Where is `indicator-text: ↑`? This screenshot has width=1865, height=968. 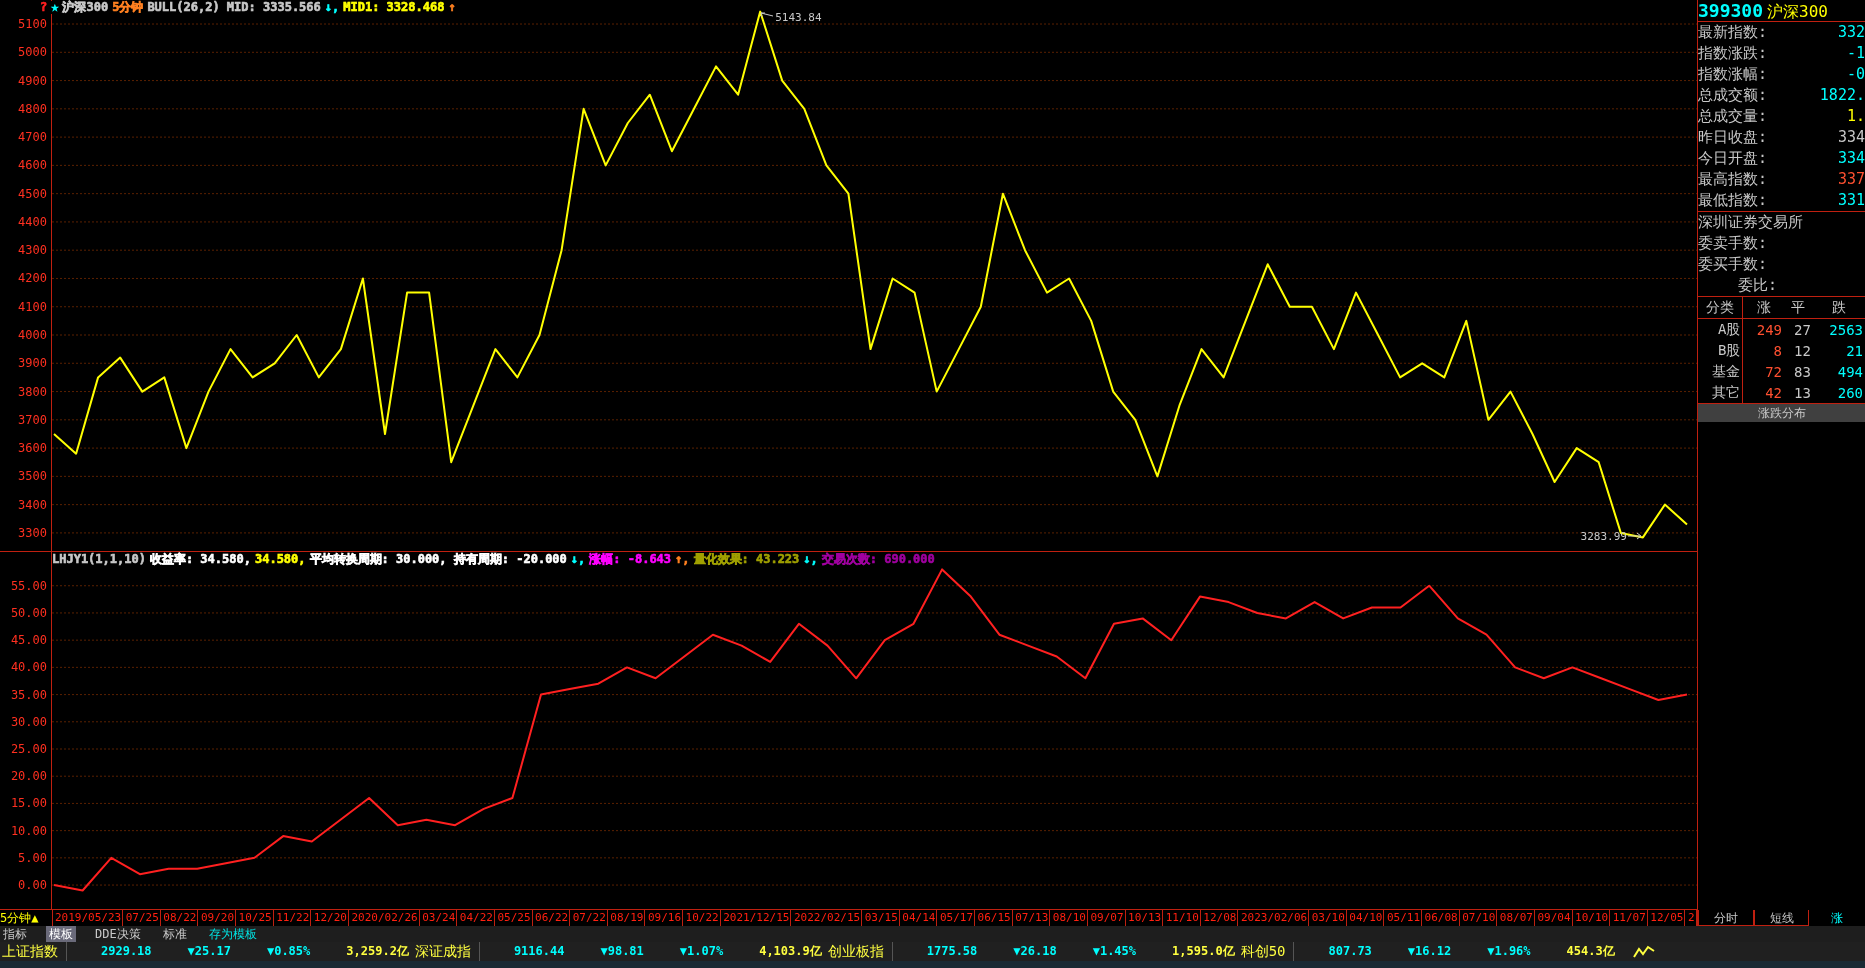 indicator-text: ↑ is located at coordinates (452, 7).